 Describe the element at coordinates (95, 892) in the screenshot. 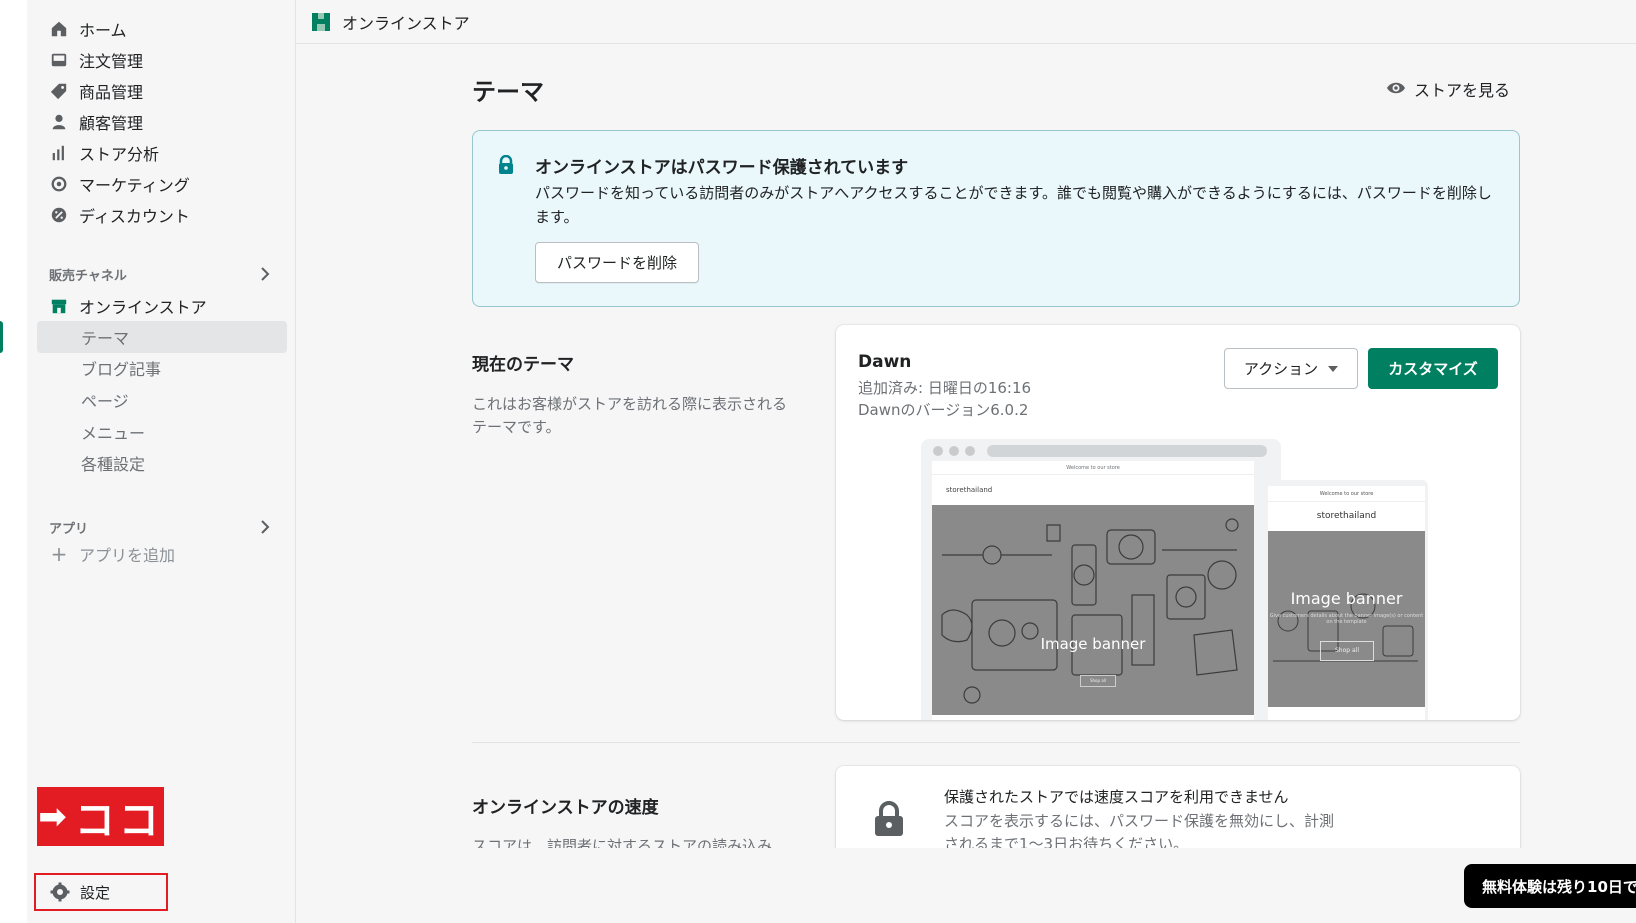

I see `settings-label: 設定` at that location.